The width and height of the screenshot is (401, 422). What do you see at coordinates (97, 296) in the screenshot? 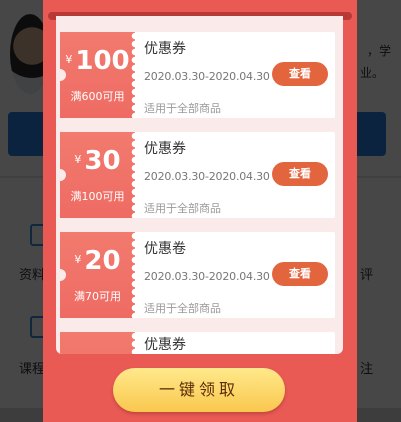
I see `coupon-threshold: 满70可用` at bounding box center [97, 296].